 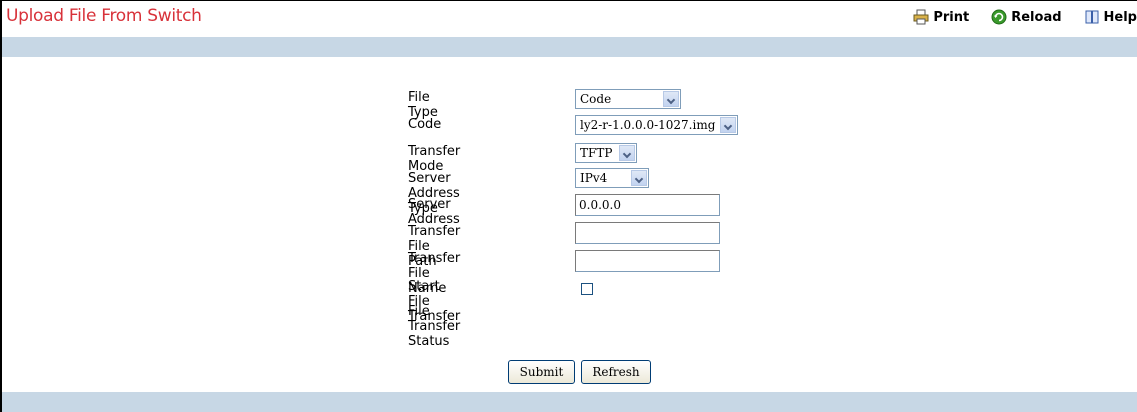 I want to click on transfer-mode-value: TFTP, so click(x=596, y=153).